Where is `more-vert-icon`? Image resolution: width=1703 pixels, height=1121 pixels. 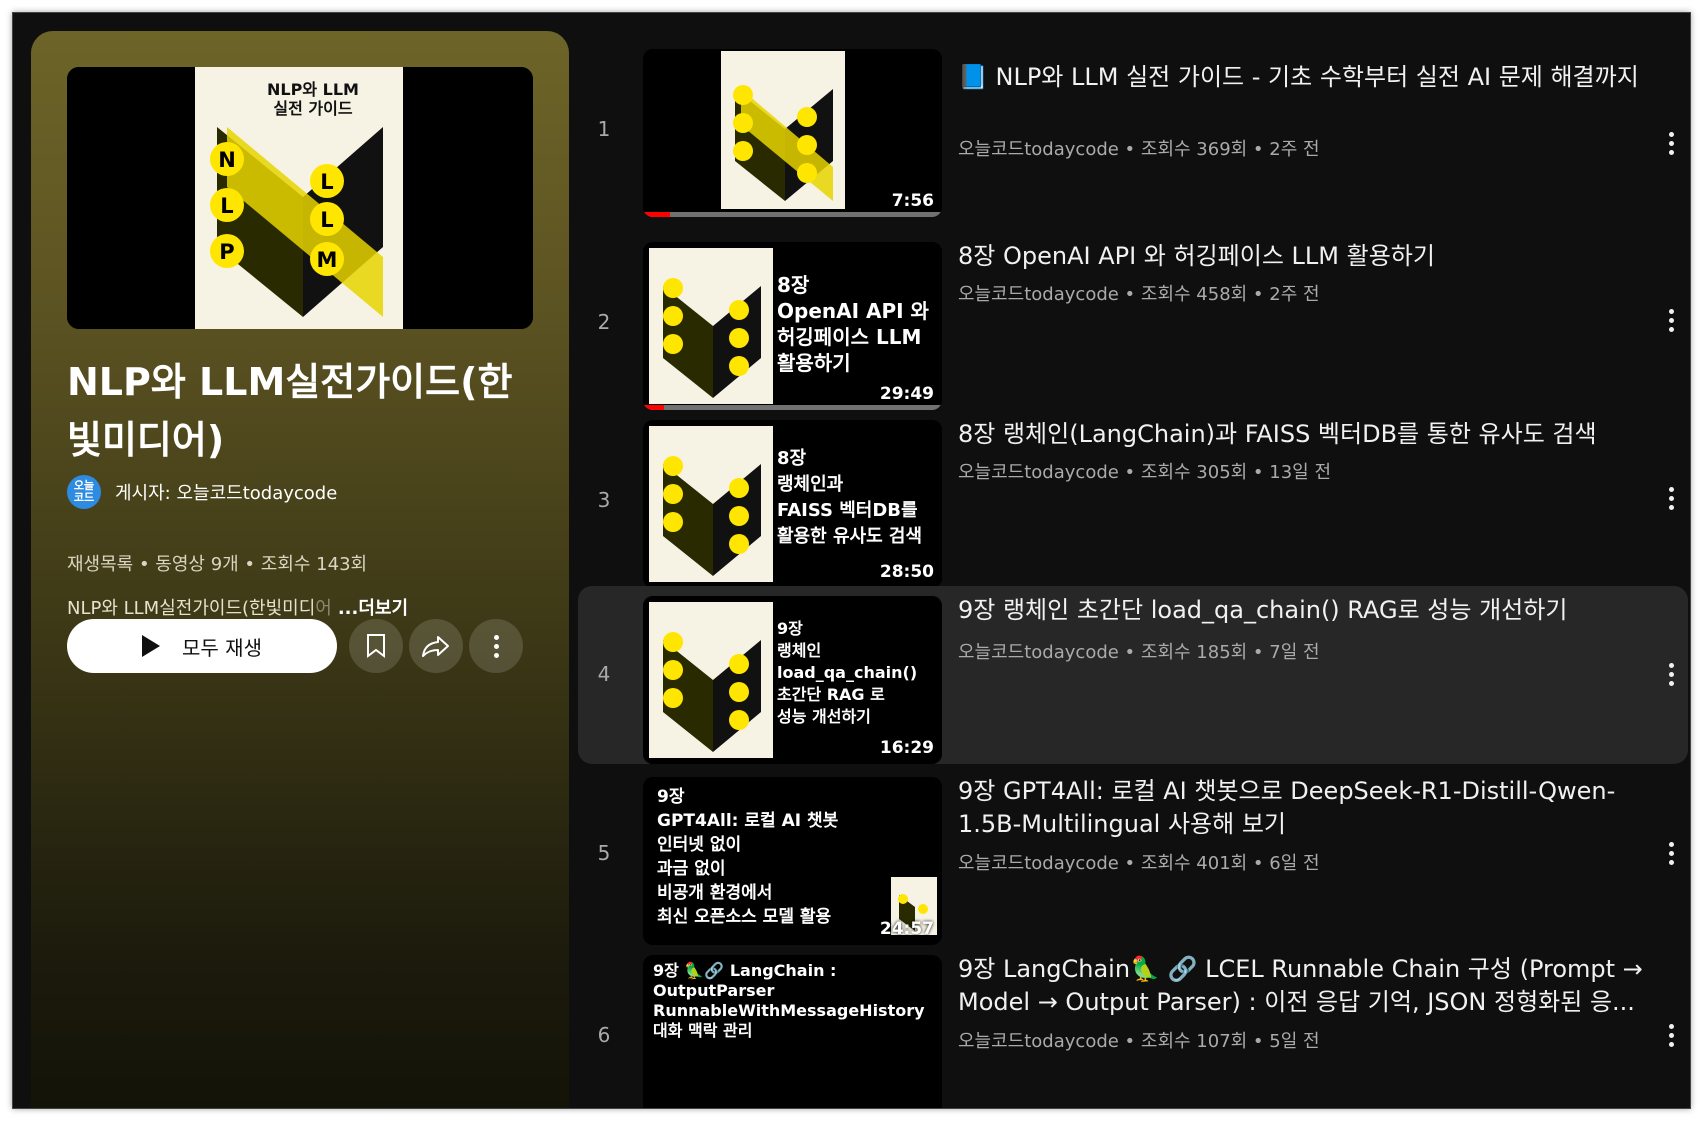 more-vert-icon is located at coordinates (496, 646).